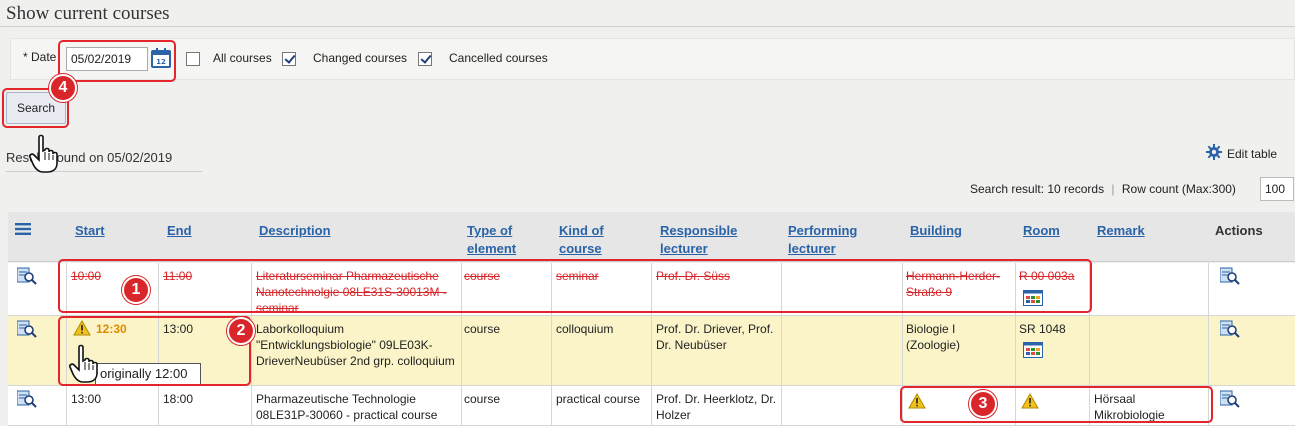 Image resolution: width=1295 pixels, height=426 pixels. Describe the element at coordinates (179, 231) in the screenshot. I see `column-end: End` at that location.